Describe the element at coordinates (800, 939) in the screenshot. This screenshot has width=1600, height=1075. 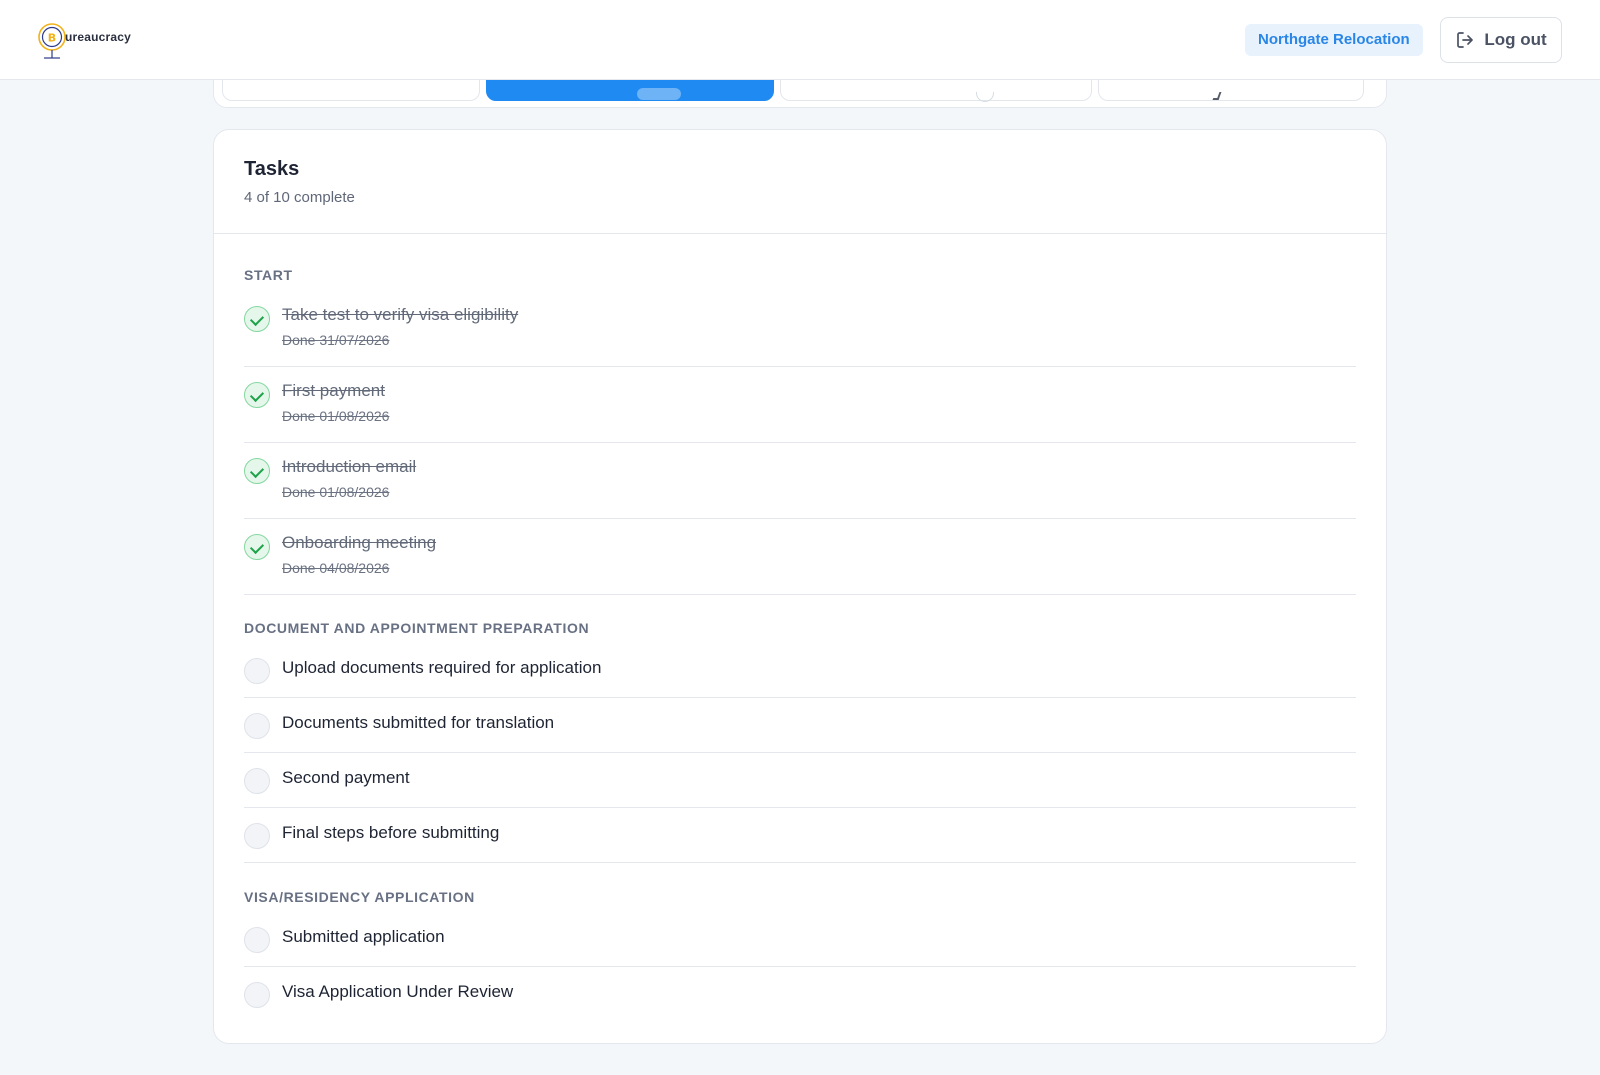
I see `task-row: Submitted application` at that location.